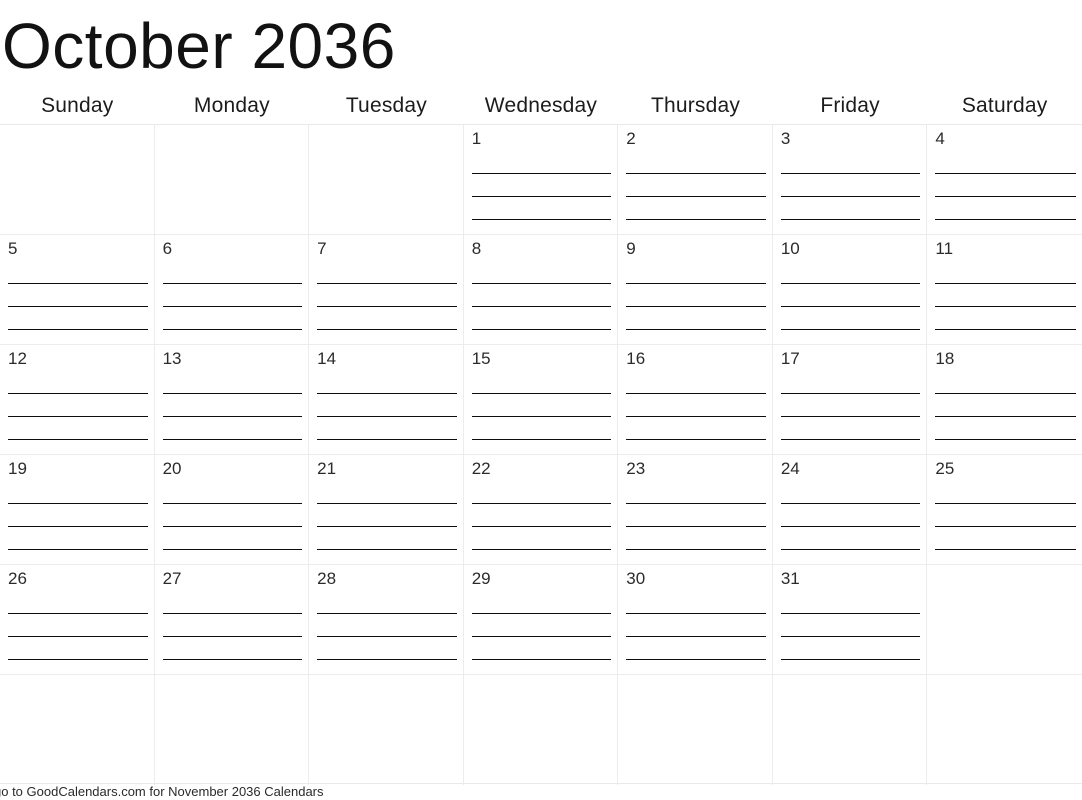 The height and width of the screenshot is (800, 1082). I want to click on day-cell: 19, so click(77, 509).